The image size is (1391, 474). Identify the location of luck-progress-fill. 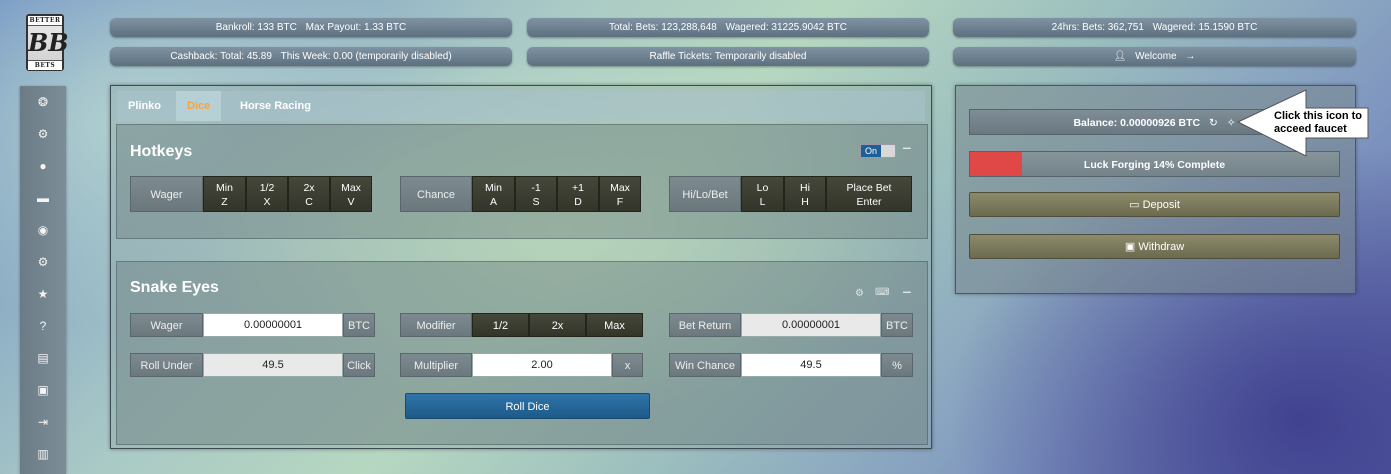
(996, 164).